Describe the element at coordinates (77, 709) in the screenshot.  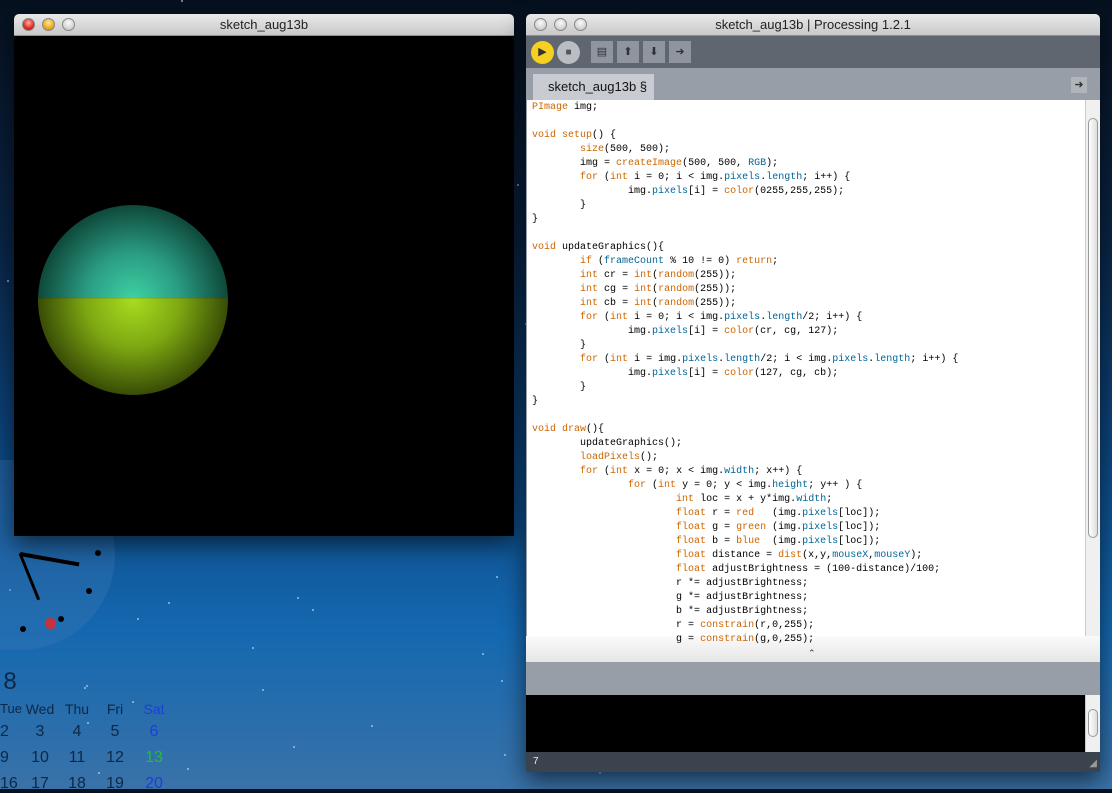
I see `calendar-weekday: Thu` at that location.